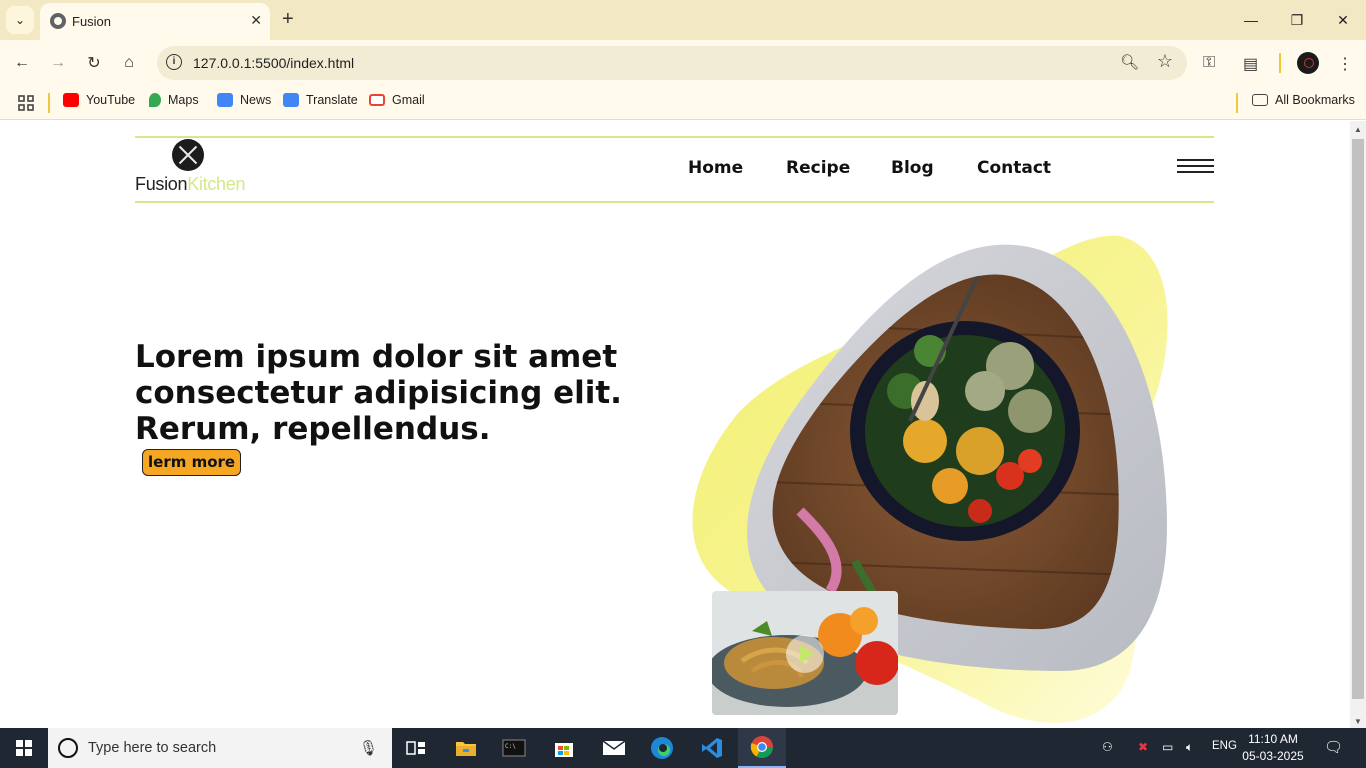  What do you see at coordinates (1280, 63) in the screenshot?
I see `toolbar-divider` at bounding box center [1280, 63].